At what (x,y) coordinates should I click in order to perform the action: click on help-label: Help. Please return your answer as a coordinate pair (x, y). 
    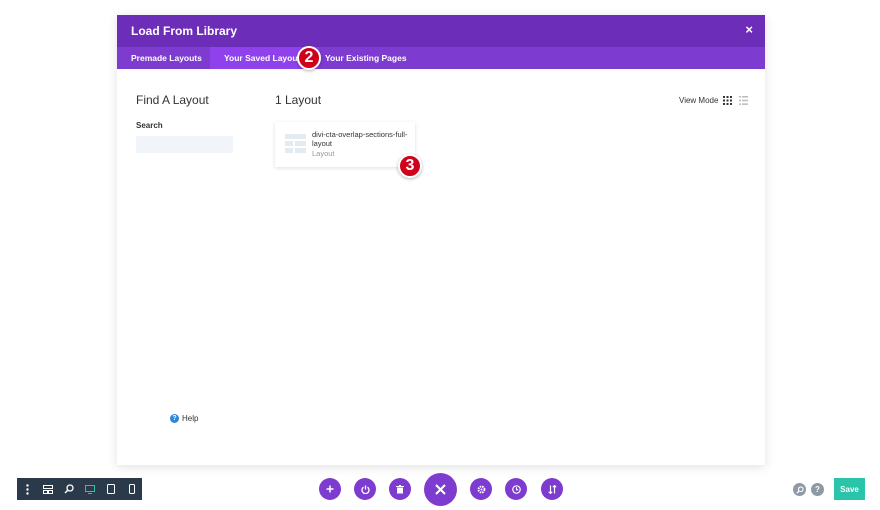
    Looking at the image, I should click on (190, 418).